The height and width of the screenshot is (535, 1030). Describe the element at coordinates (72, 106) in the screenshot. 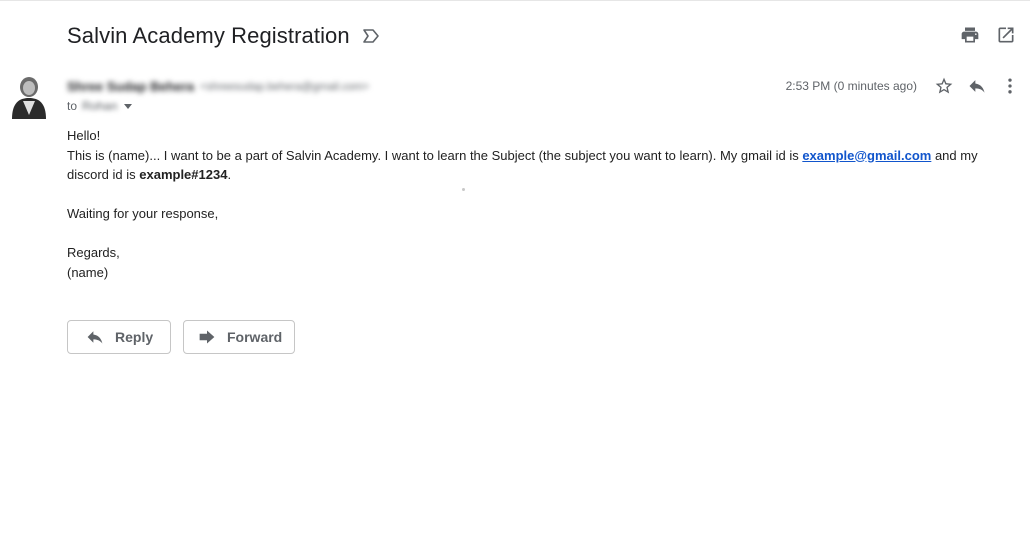

I see `to-label: to` at that location.